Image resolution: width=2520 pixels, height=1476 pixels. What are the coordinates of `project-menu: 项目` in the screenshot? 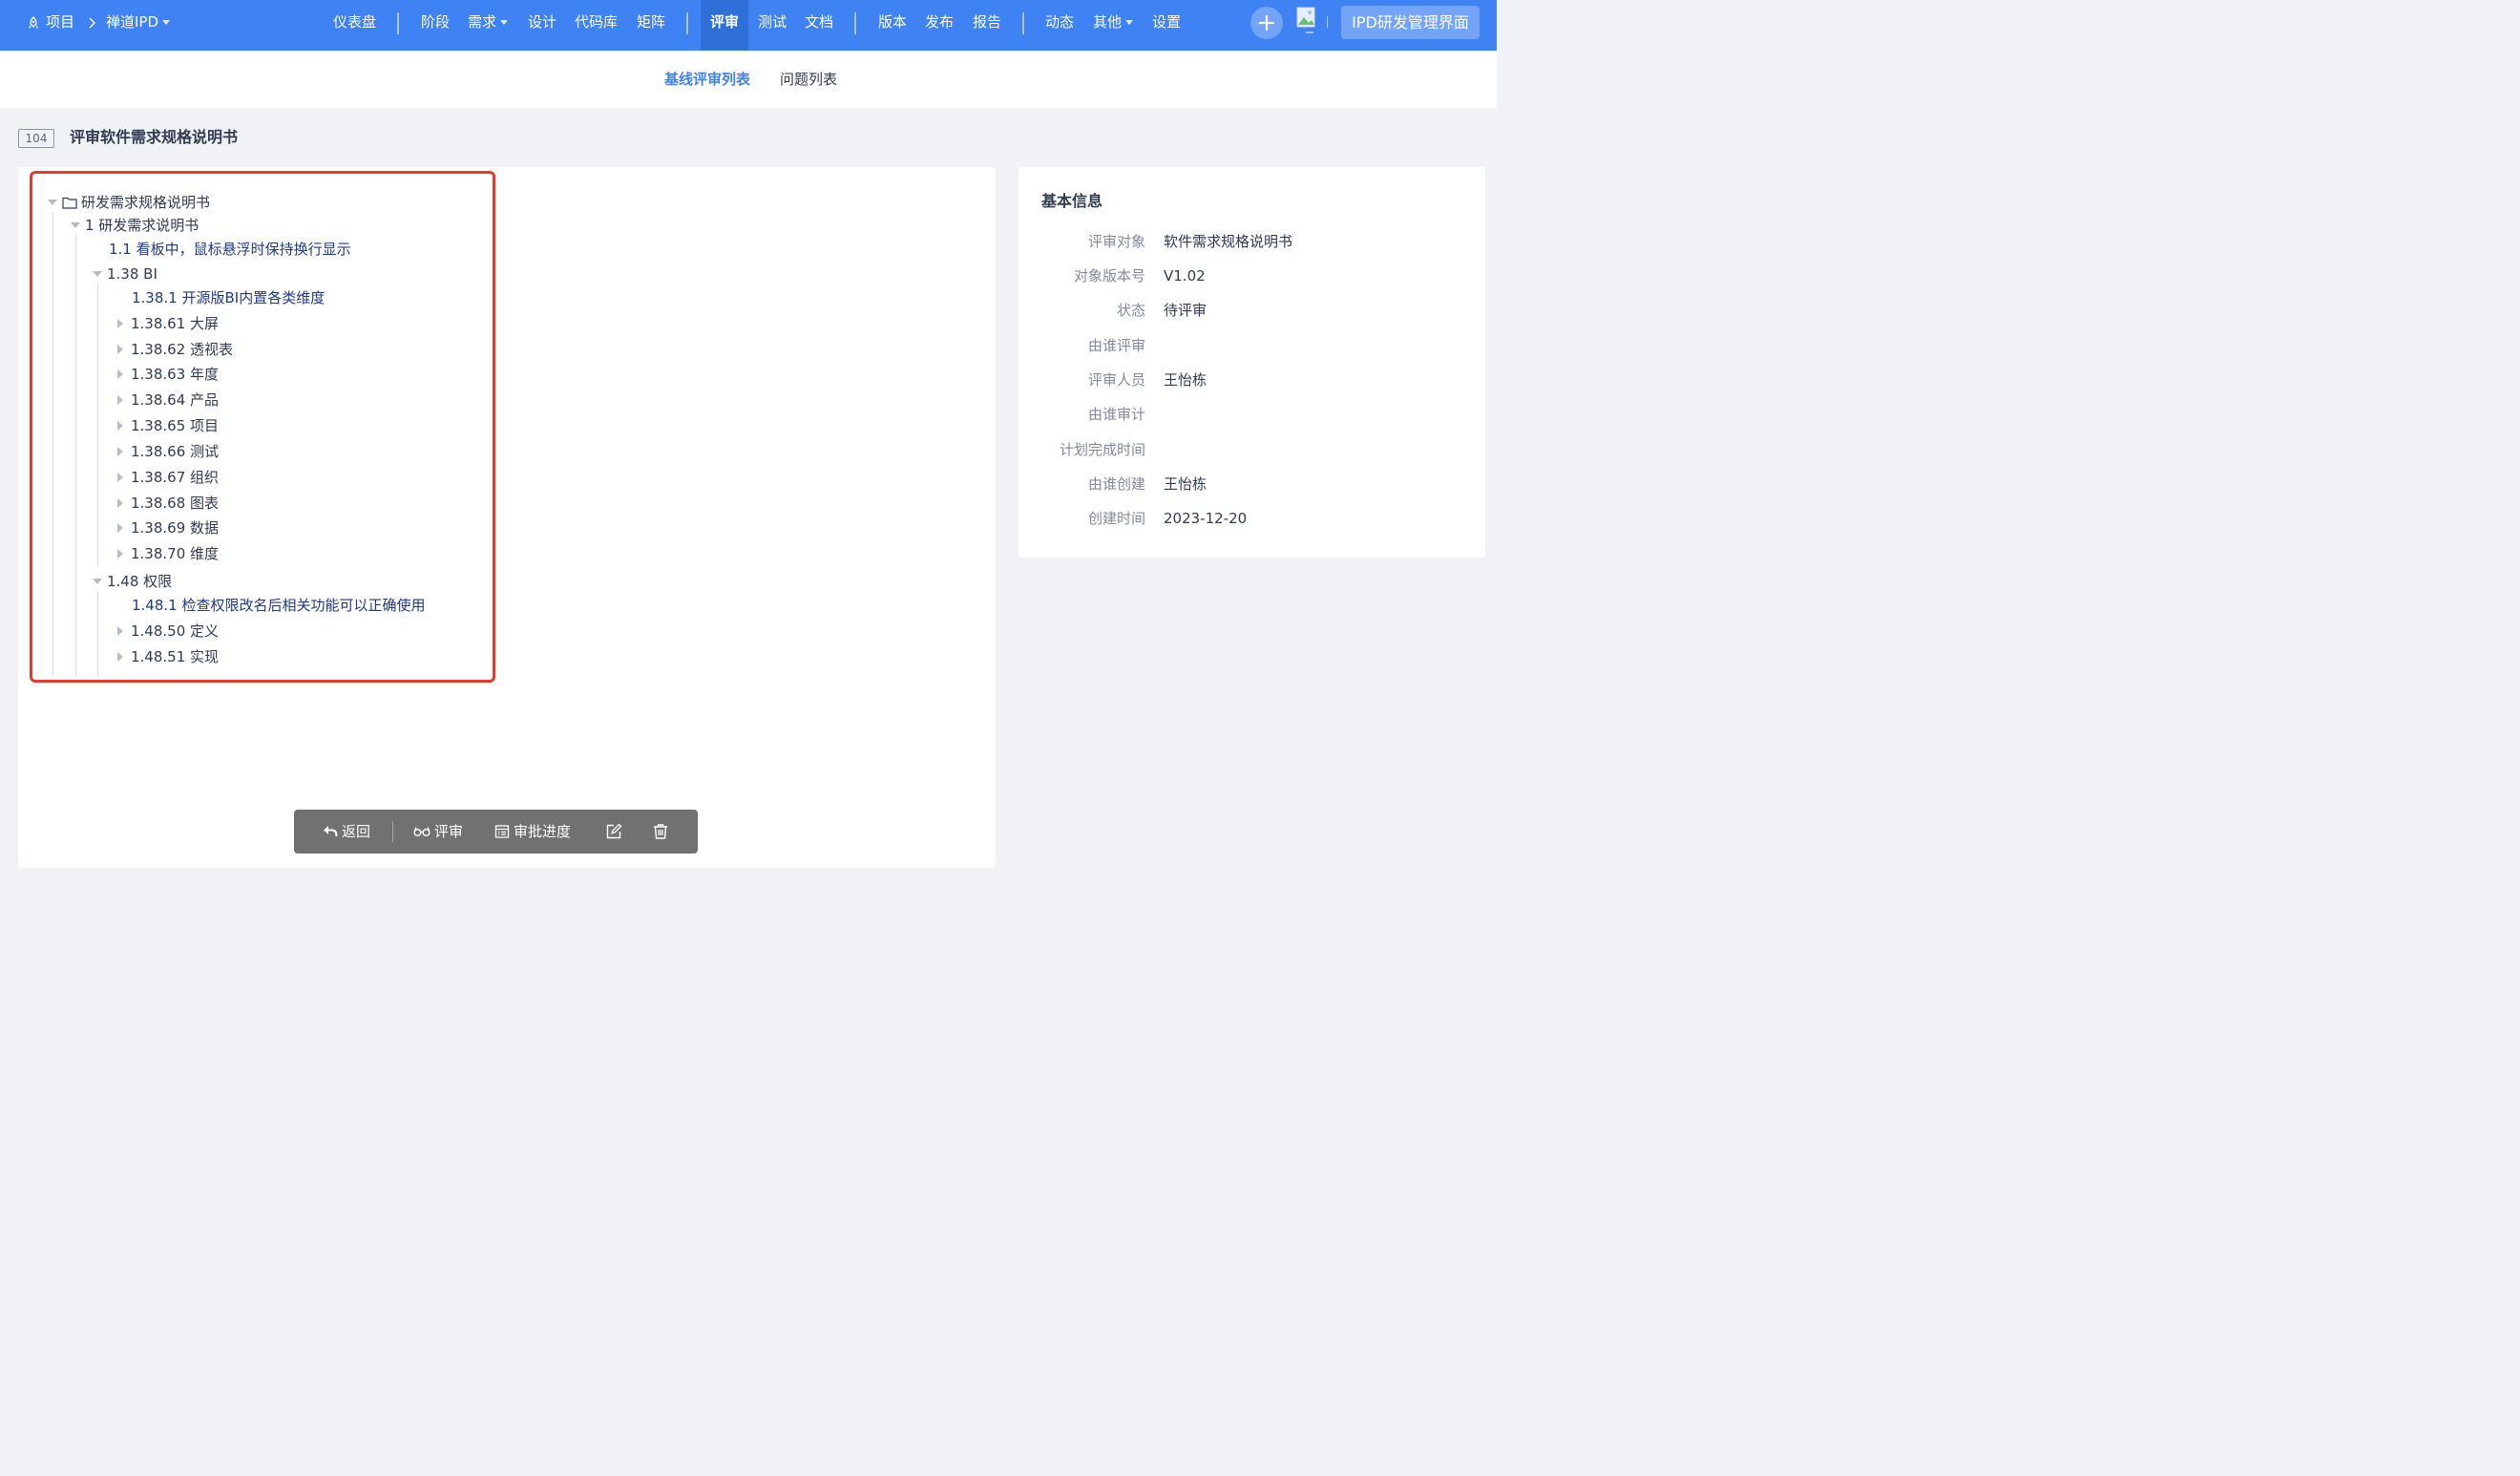 It's located at (50, 22).